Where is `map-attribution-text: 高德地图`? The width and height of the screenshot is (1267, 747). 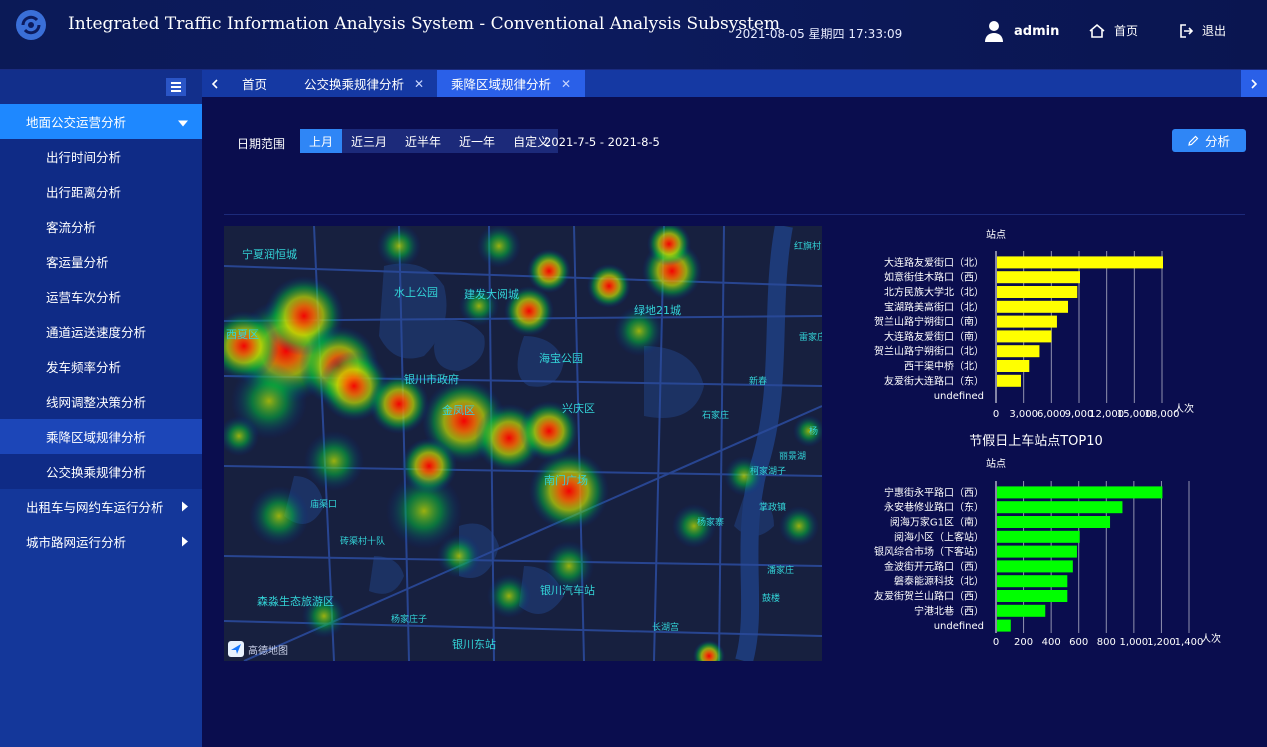
map-attribution-text: 高德地图 is located at coordinates (268, 651).